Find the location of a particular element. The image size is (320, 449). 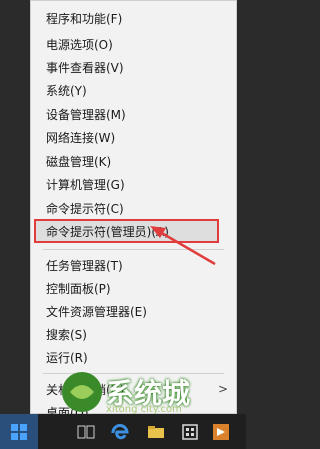

menu-item-network-connections: 网络连接(W) is located at coordinates (133, 137).